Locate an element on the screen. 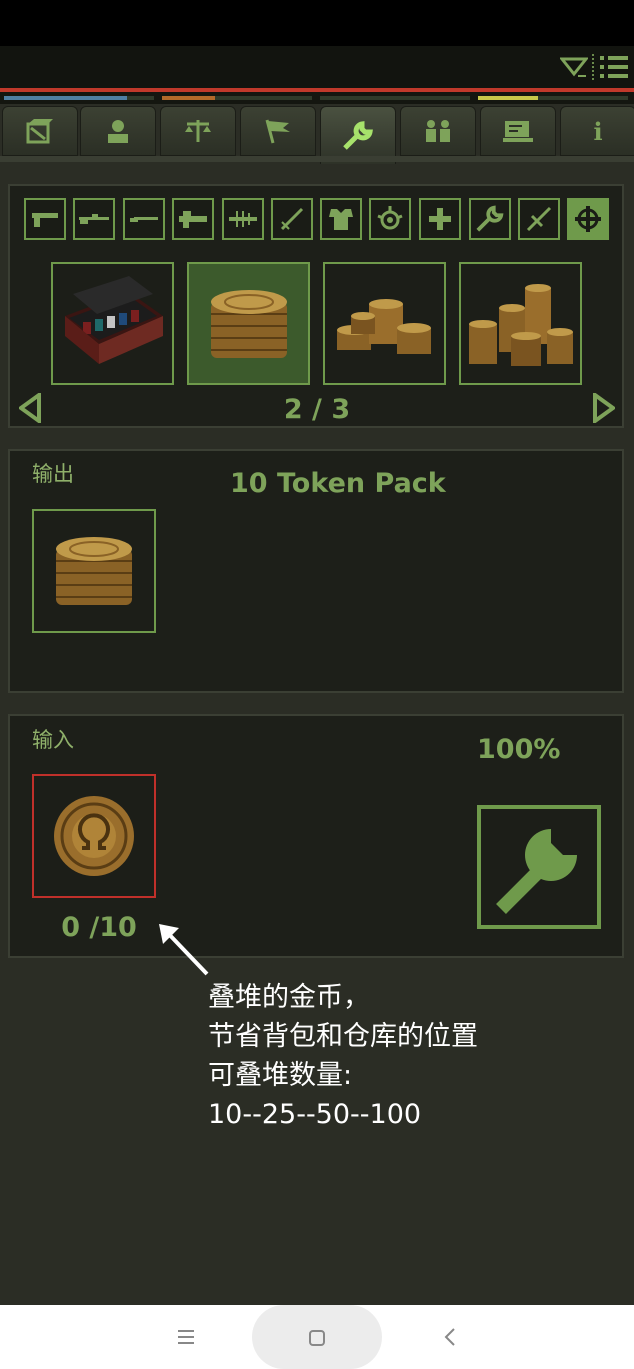  square-icon is located at coordinates (317, 1338).